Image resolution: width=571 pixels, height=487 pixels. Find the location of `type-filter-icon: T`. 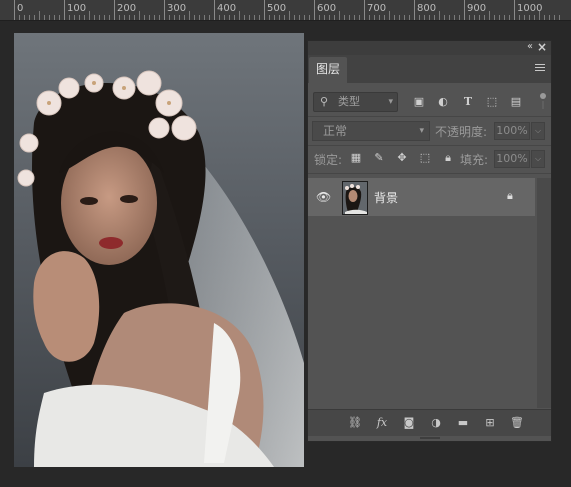

type-filter-icon: T is located at coordinates (468, 102).